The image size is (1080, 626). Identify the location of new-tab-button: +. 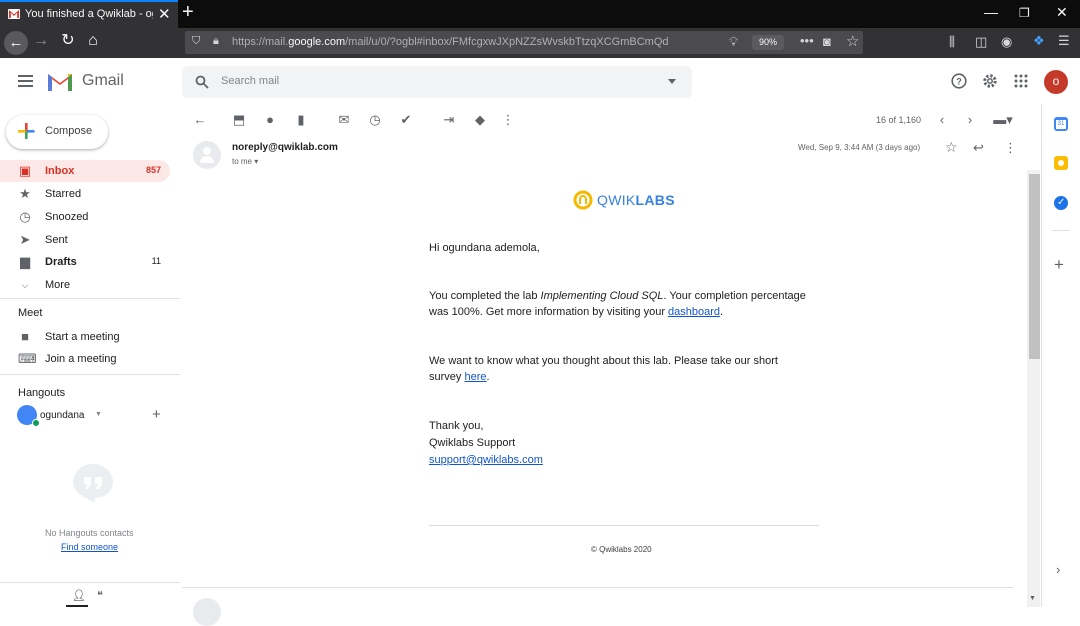
(188, 12).